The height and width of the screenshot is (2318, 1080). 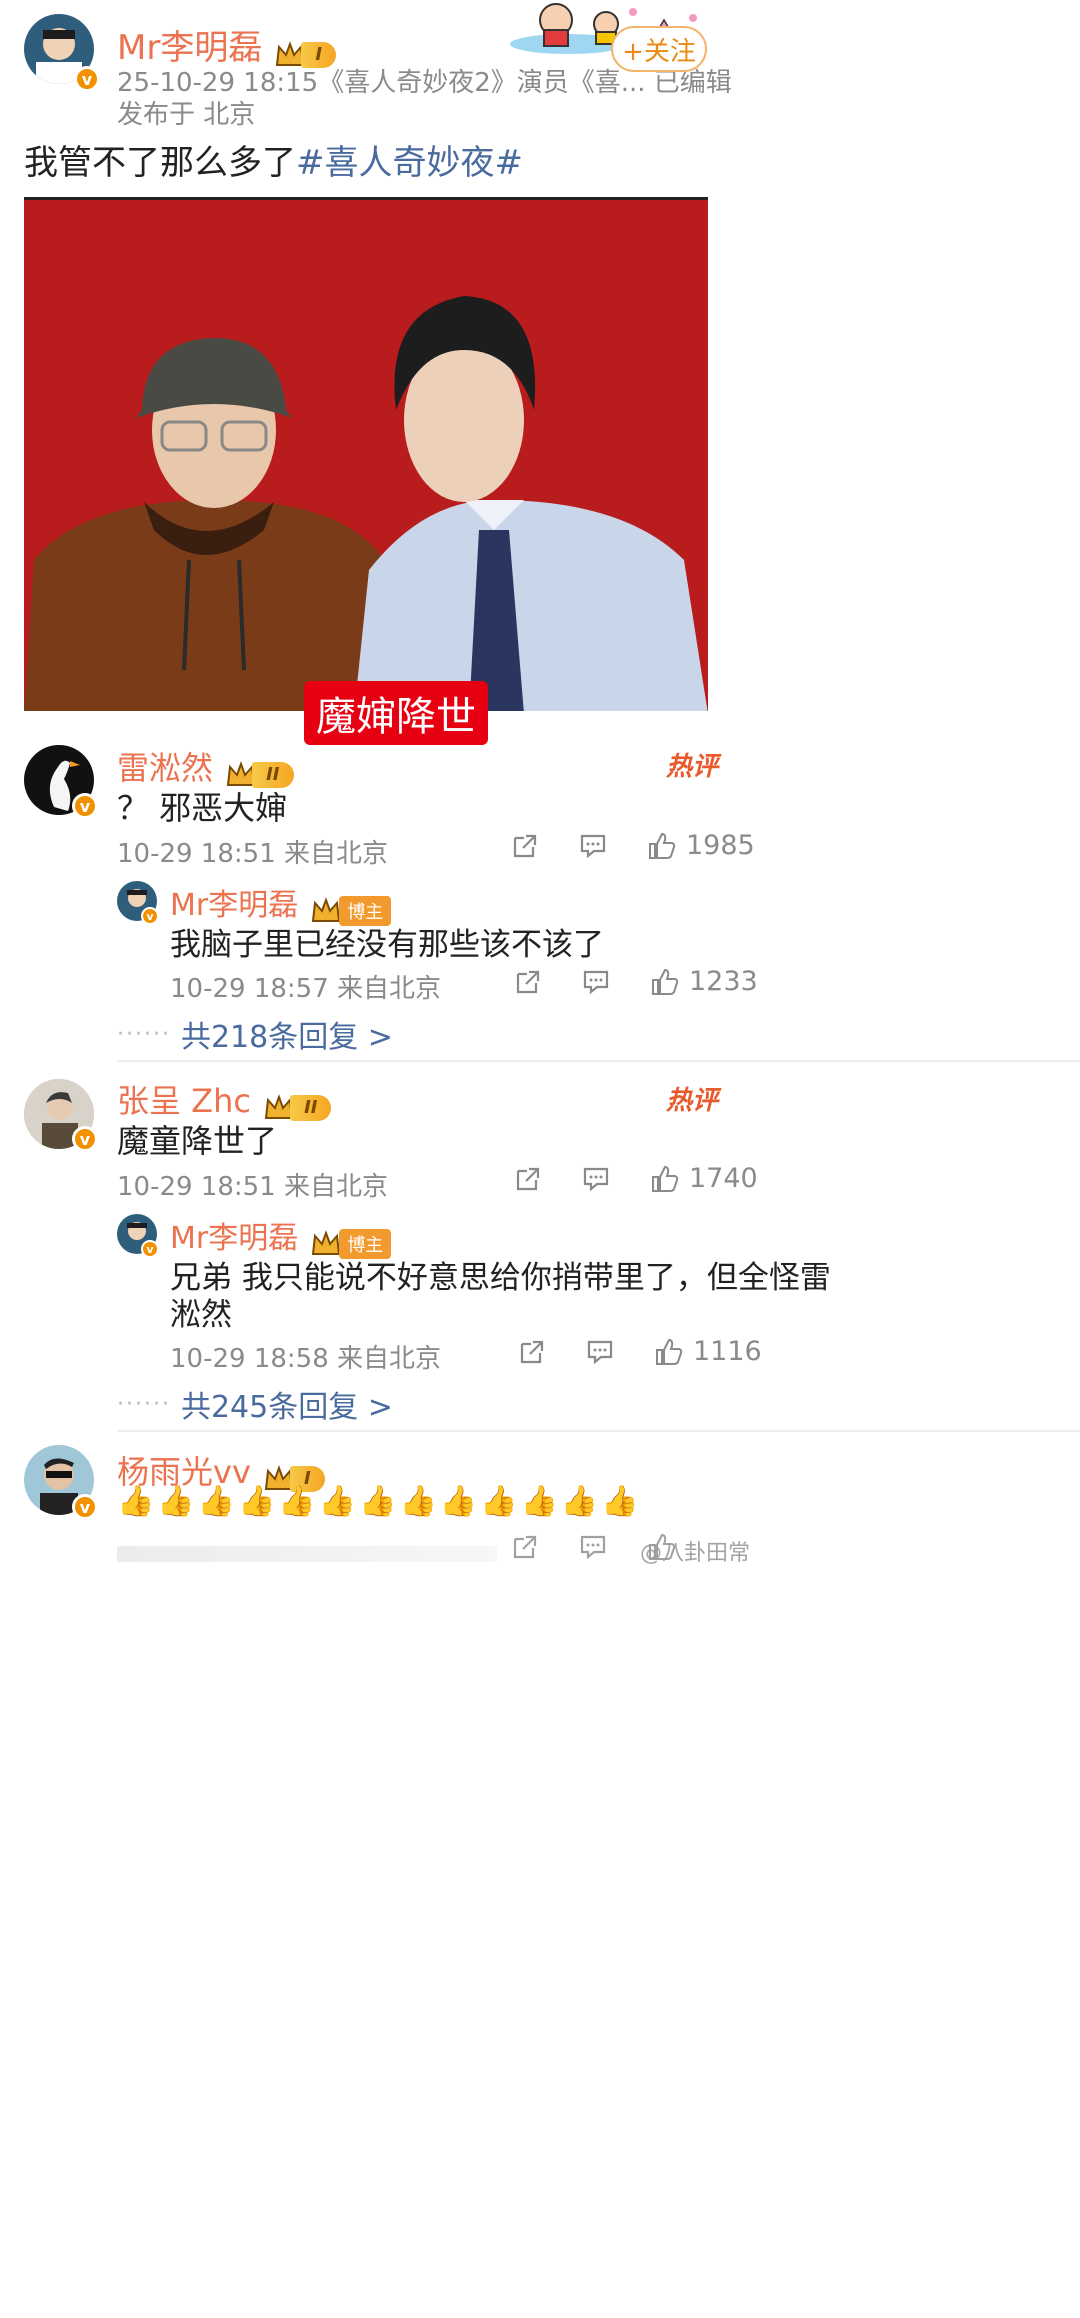 I want to click on post-image, so click(x=366, y=454).